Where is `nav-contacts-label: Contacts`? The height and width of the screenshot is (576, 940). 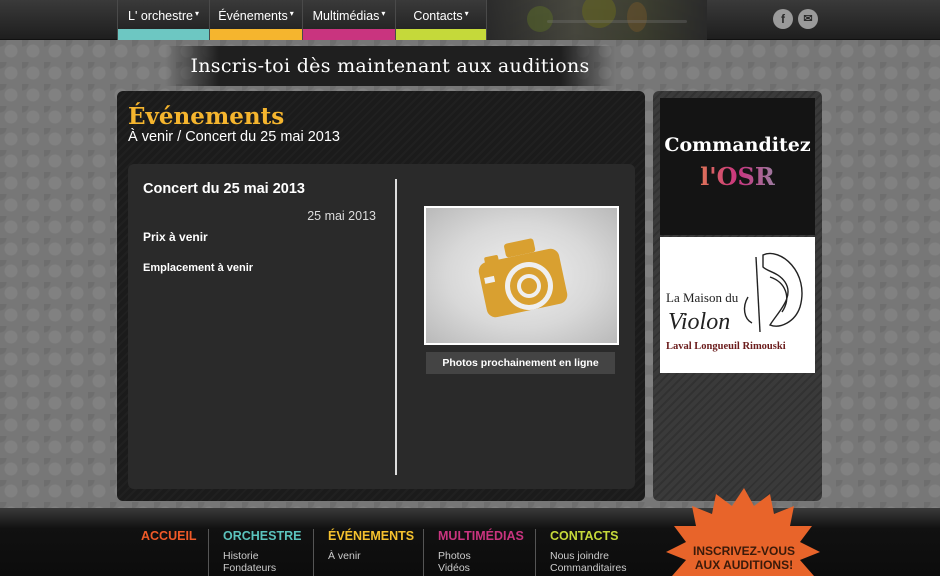
nav-contacts-label: Contacts is located at coordinates (441, 11).